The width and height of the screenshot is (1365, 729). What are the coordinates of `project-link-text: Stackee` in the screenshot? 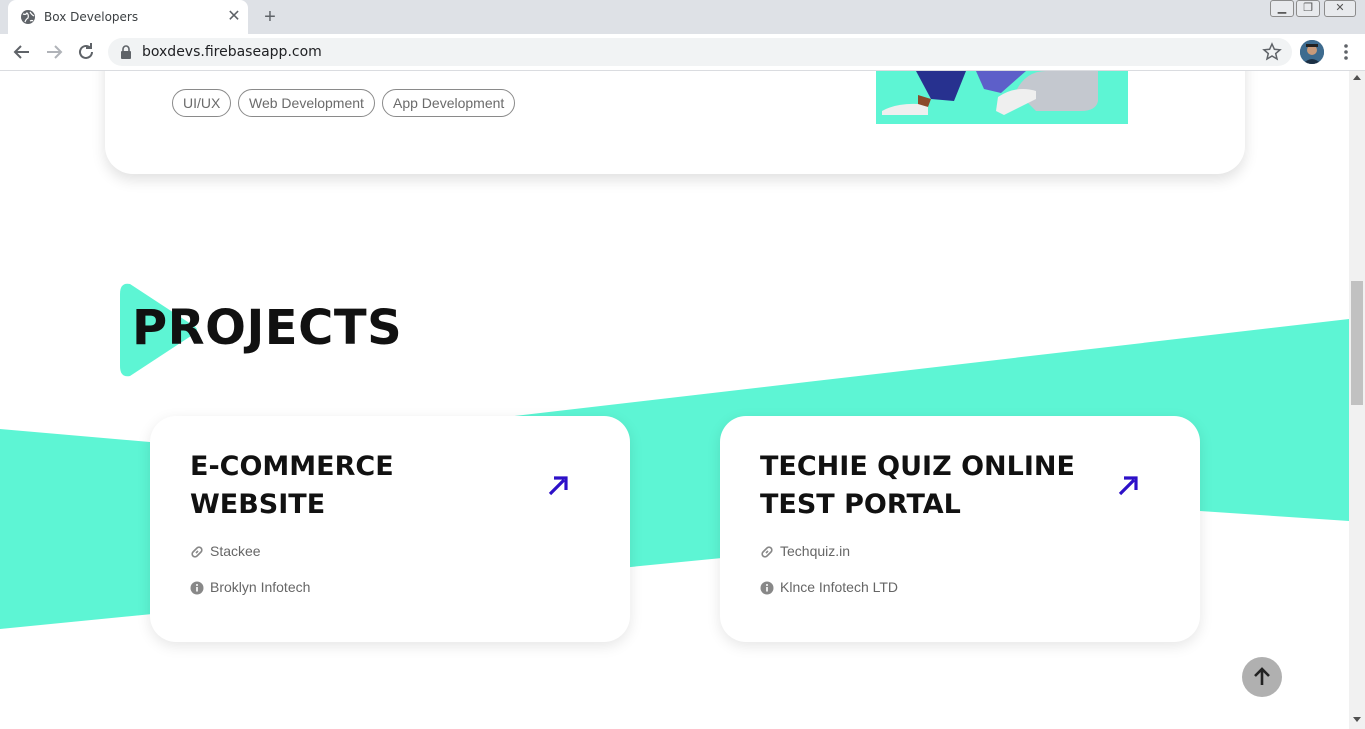 It's located at (235, 551).